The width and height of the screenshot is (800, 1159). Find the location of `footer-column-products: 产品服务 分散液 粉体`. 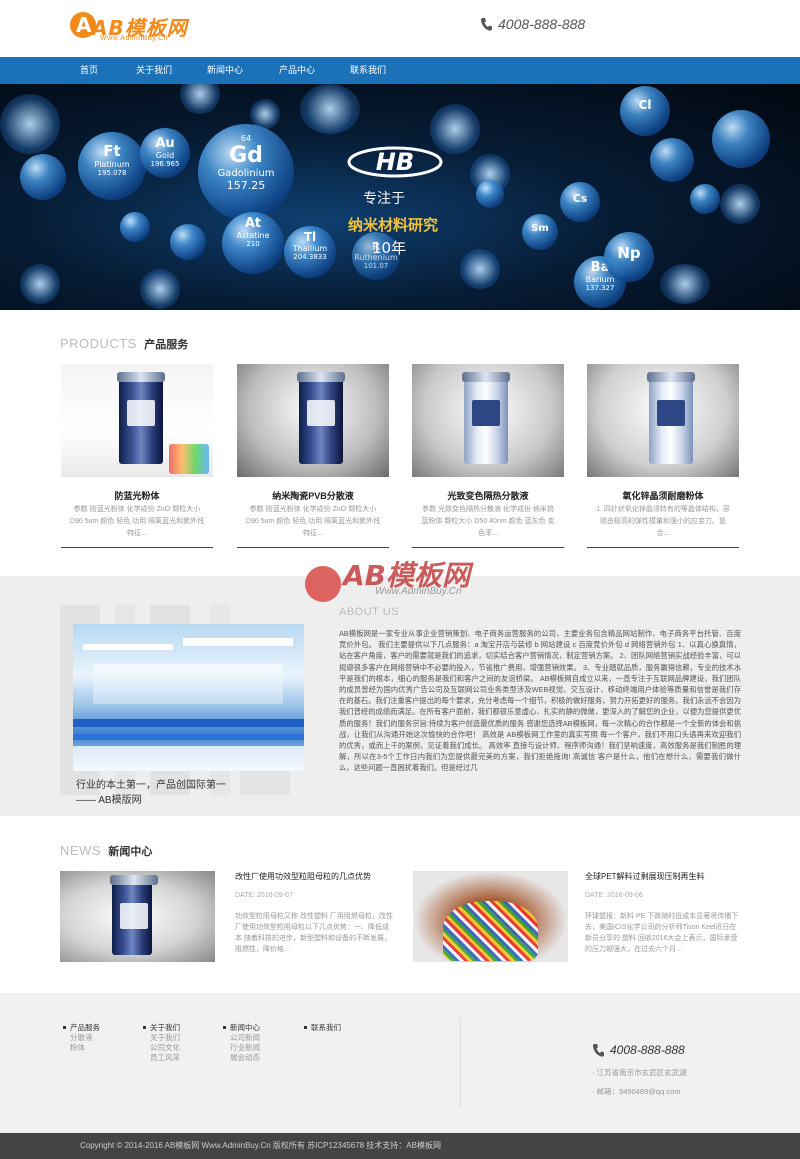

footer-column-products: 产品服务 分散液 粉体 is located at coordinates (81, 1037).